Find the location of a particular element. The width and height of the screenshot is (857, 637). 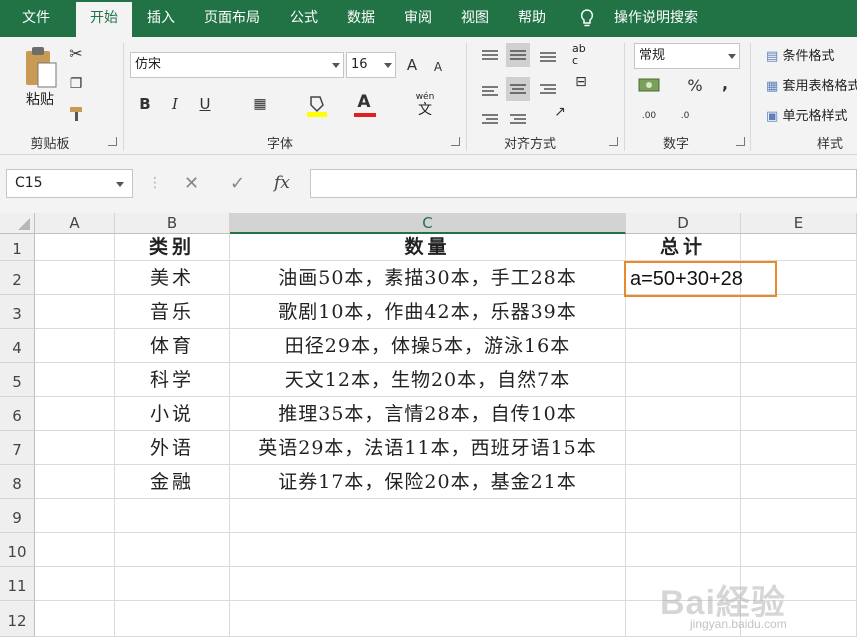

decrease-decimal-button: .0 is located at coordinates (685, 116).